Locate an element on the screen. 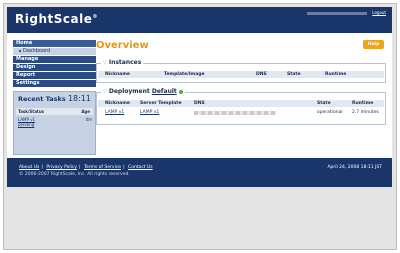 The image size is (400, 253). task-status-link: pending is located at coordinates (55, 124).